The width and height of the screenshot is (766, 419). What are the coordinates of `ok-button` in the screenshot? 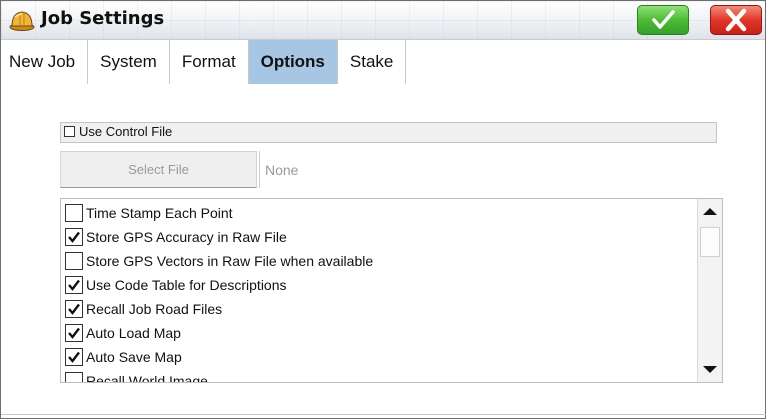 It's located at (663, 20).